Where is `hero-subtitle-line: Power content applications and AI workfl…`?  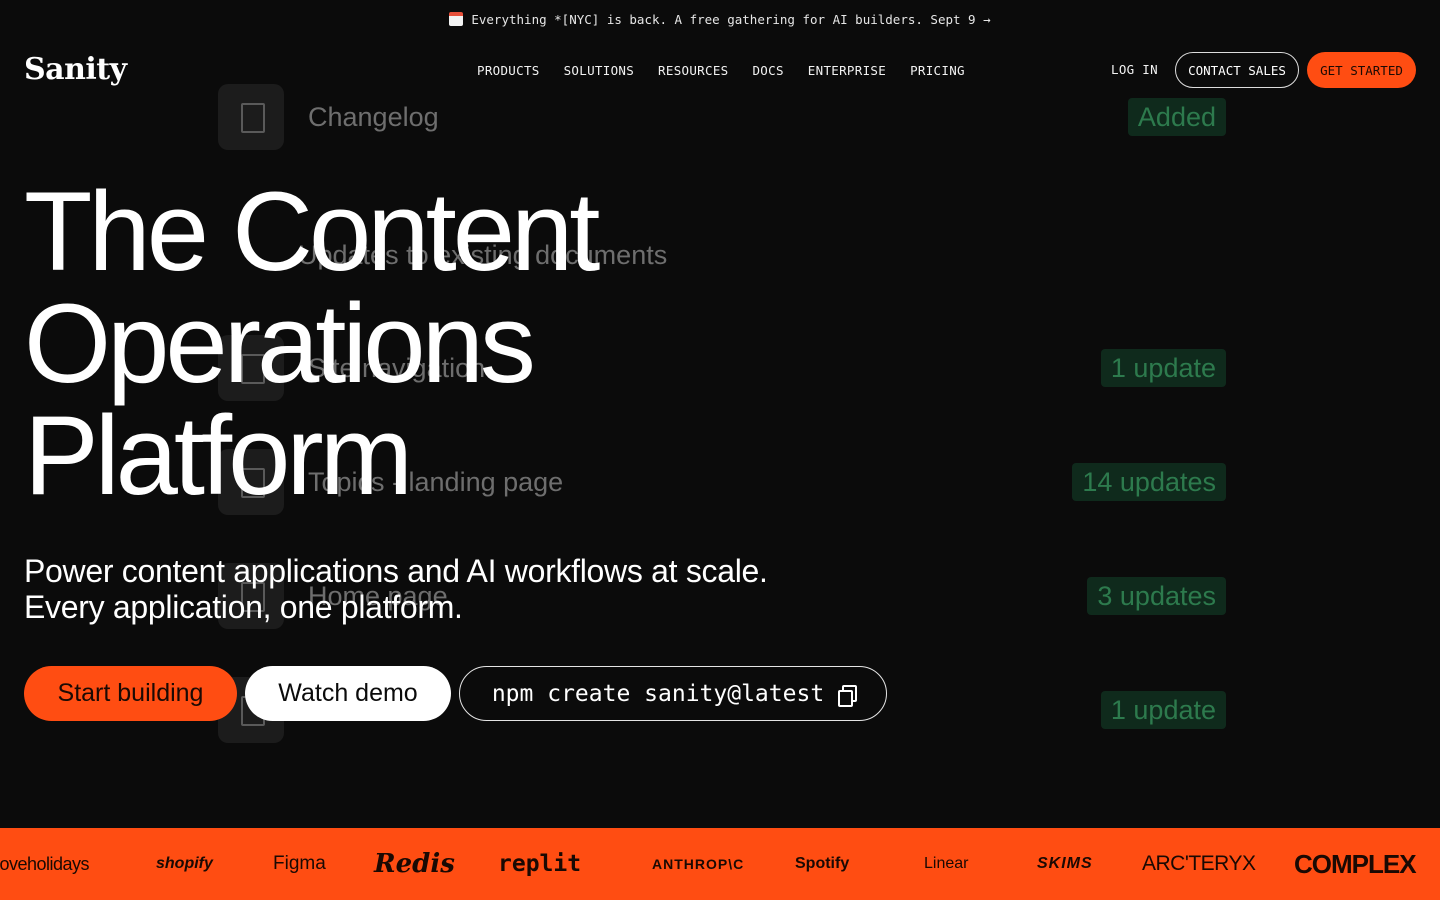
hero-subtitle-line: Power content applications and AI workfl… is located at coordinates (396, 571).